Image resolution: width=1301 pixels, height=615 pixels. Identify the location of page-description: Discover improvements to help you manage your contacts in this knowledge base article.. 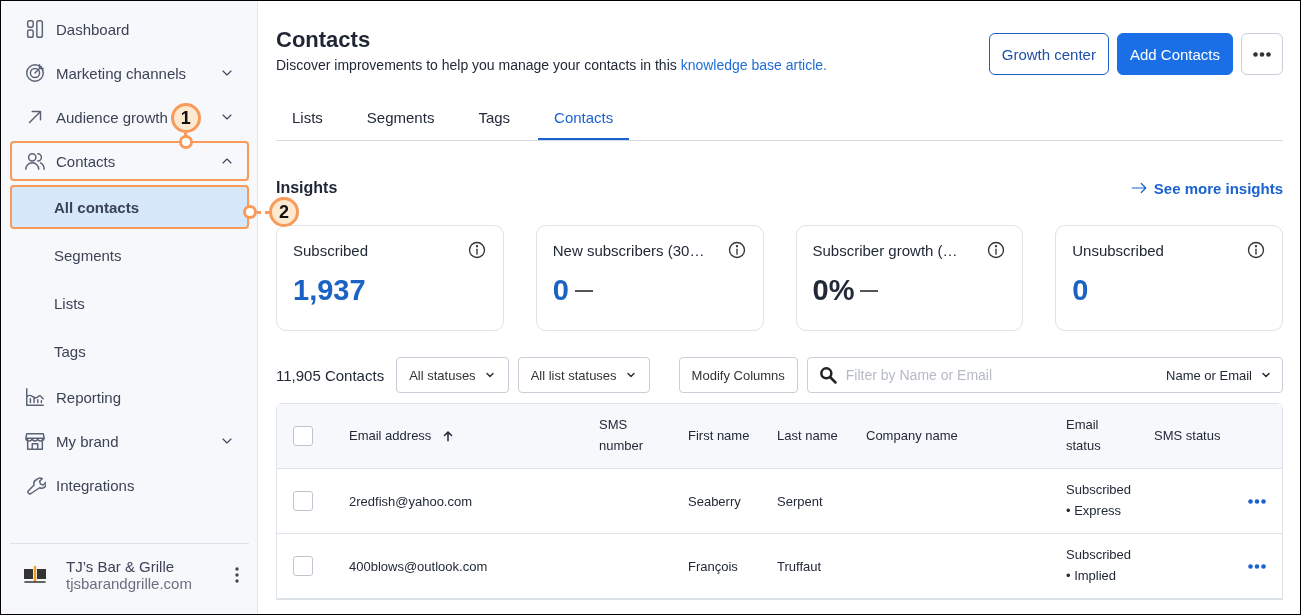
(551, 65).